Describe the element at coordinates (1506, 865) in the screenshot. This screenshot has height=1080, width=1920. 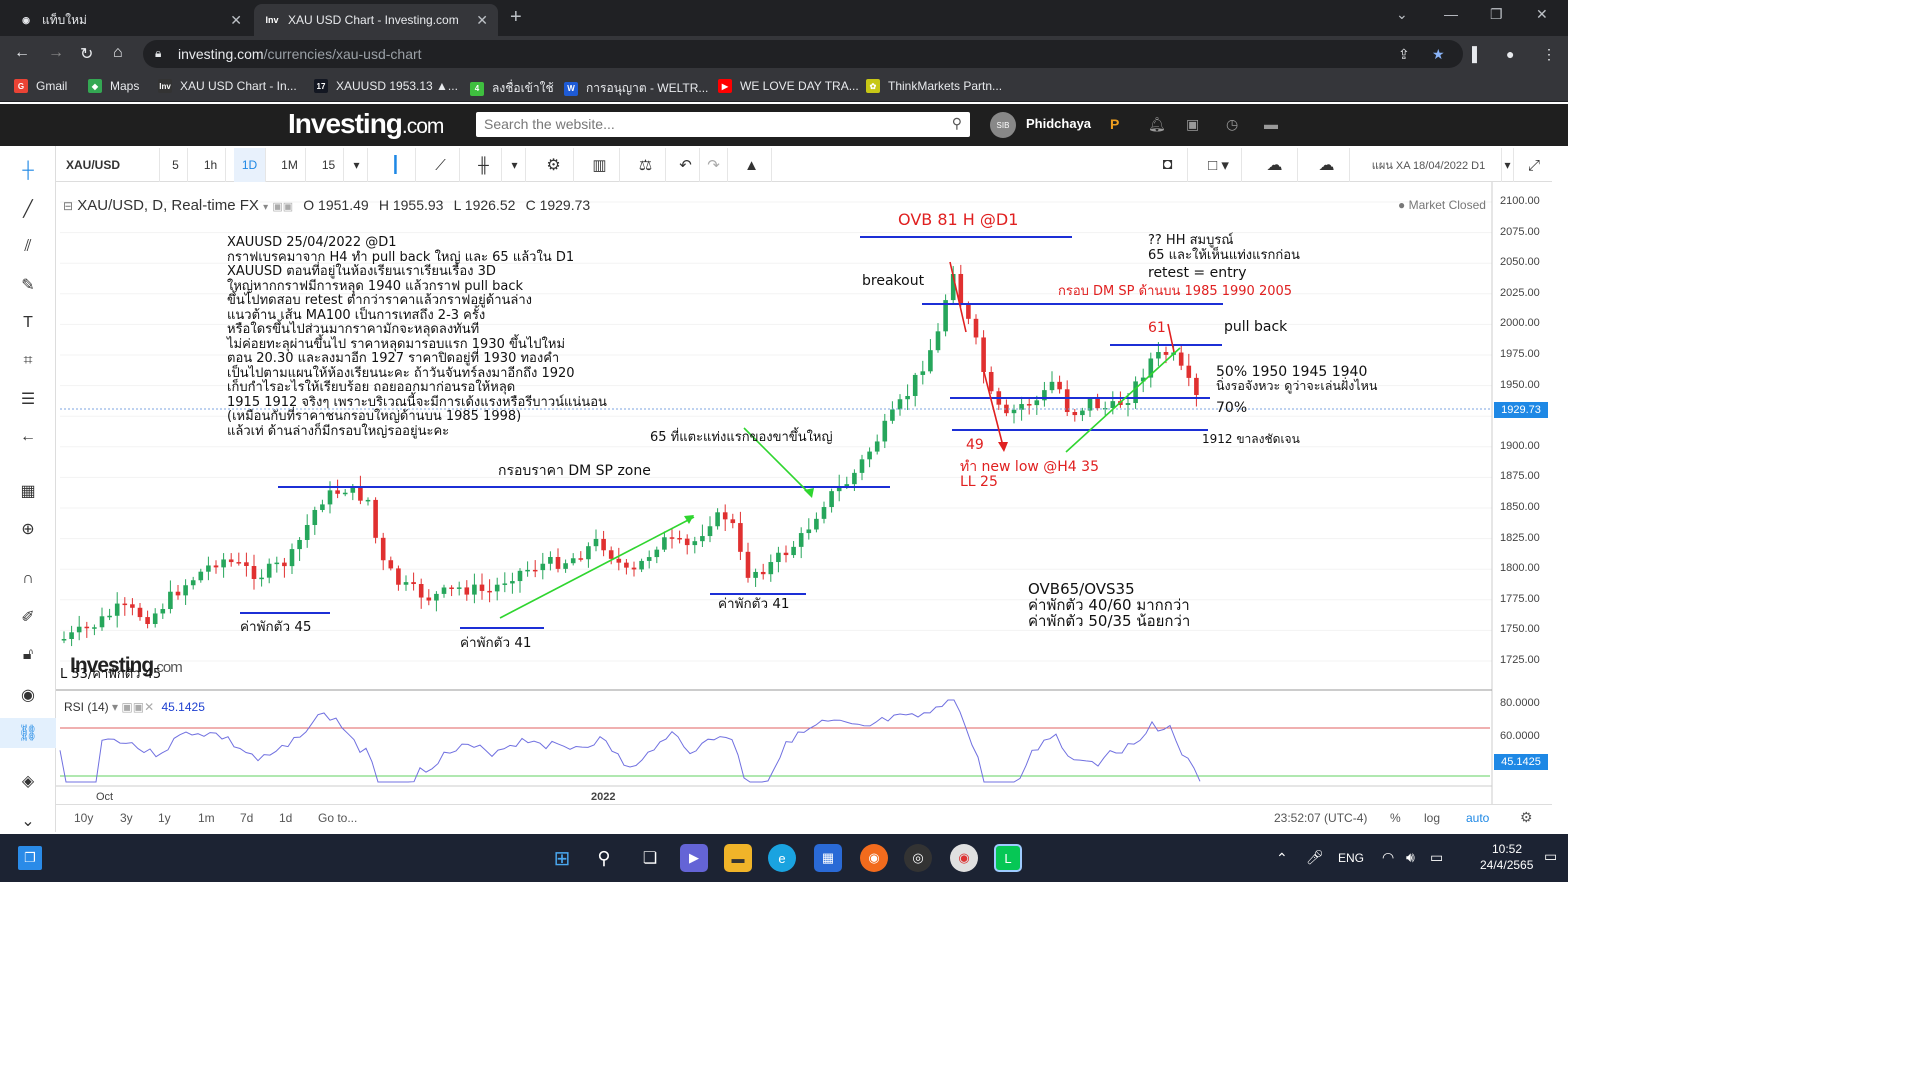
I see `clock-date: 24/4/2565` at that location.